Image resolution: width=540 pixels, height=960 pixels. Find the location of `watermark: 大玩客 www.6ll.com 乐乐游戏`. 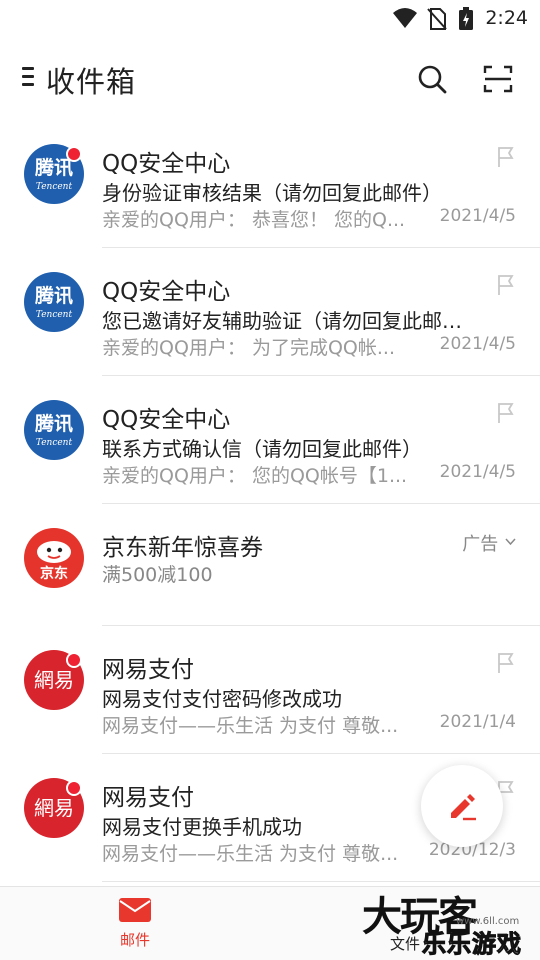

watermark: 大玩客 www.6ll.com 乐乐游戏 is located at coordinates (448, 920).